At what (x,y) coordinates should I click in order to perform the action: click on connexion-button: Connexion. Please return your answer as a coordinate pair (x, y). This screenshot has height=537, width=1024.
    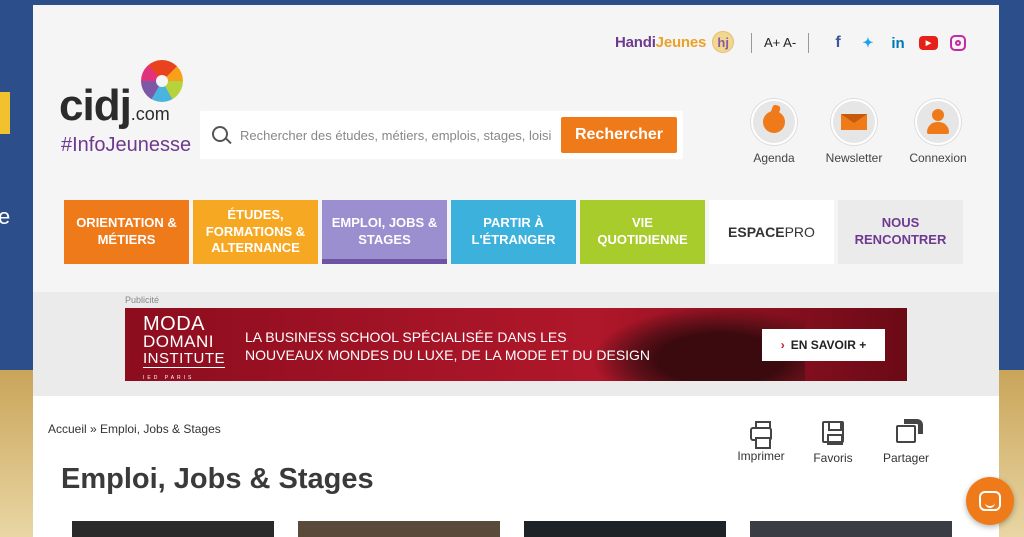
    Looking at the image, I should click on (938, 132).